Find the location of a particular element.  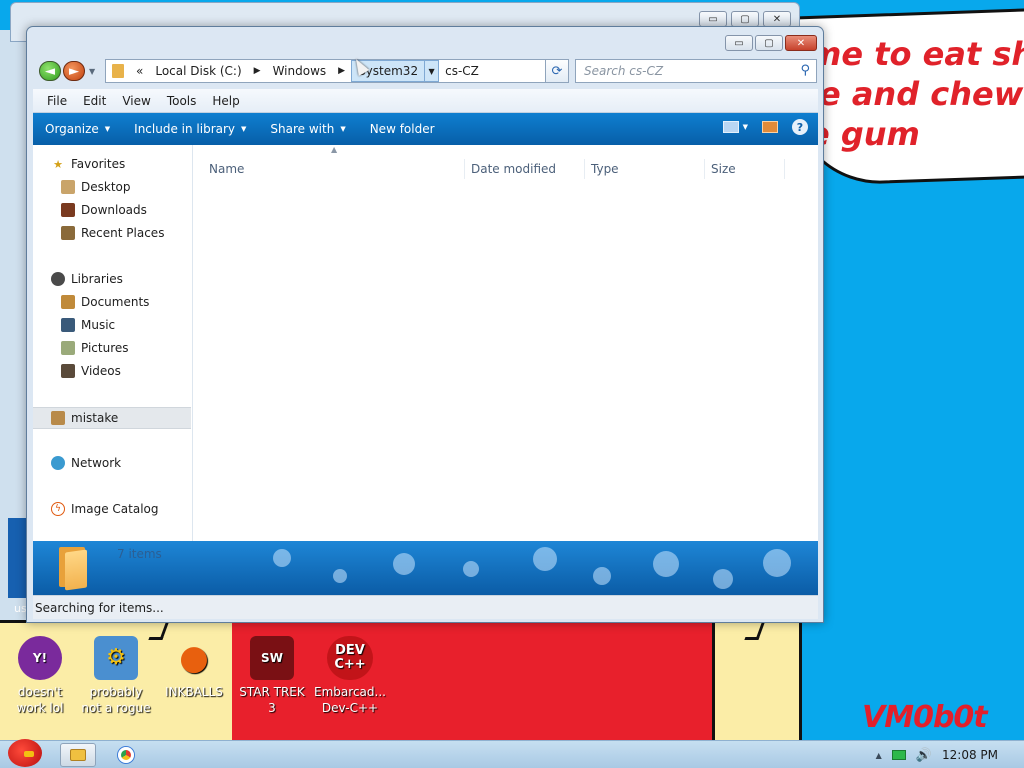

recent-pages-dropdown: ▼ is located at coordinates (92, 71).